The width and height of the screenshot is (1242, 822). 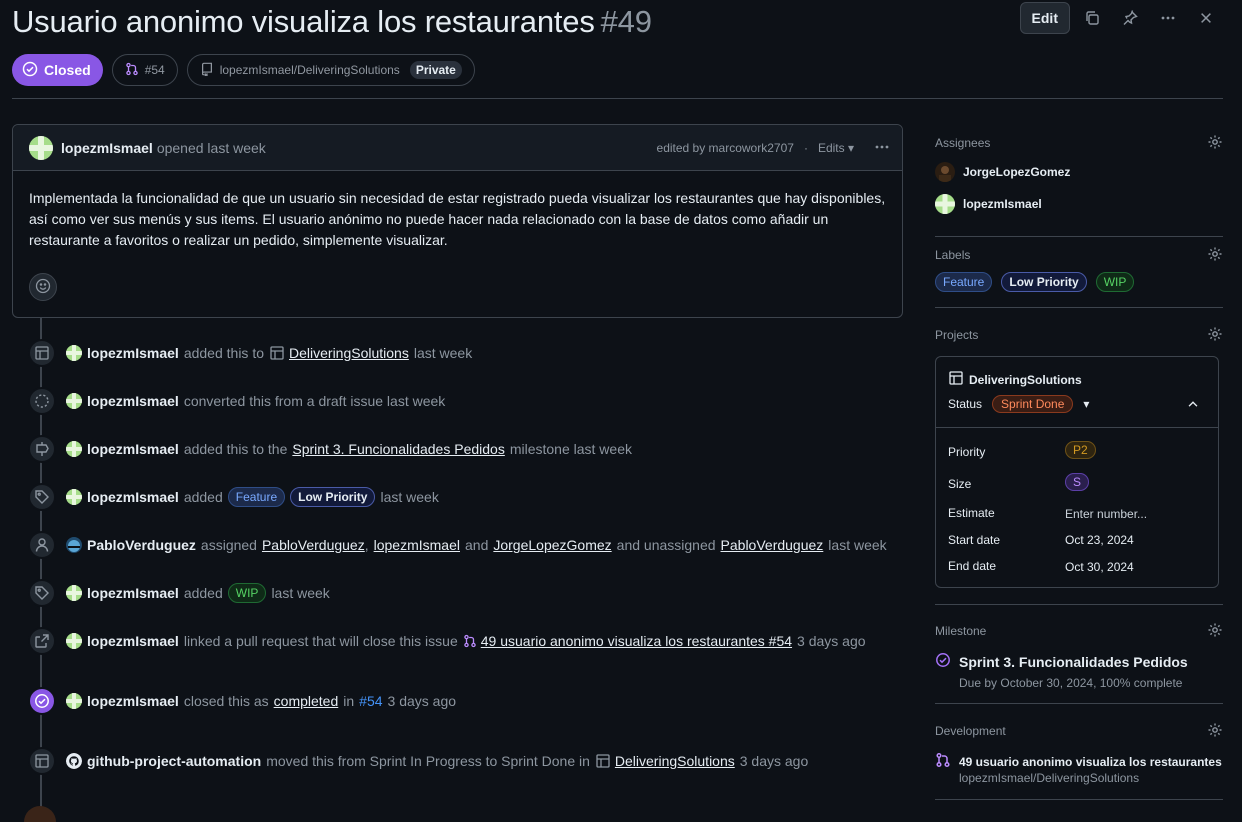 What do you see at coordinates (370, 701) in the screenshot?
I see `pr-number-link: #54` at bounding box center [370, 701].